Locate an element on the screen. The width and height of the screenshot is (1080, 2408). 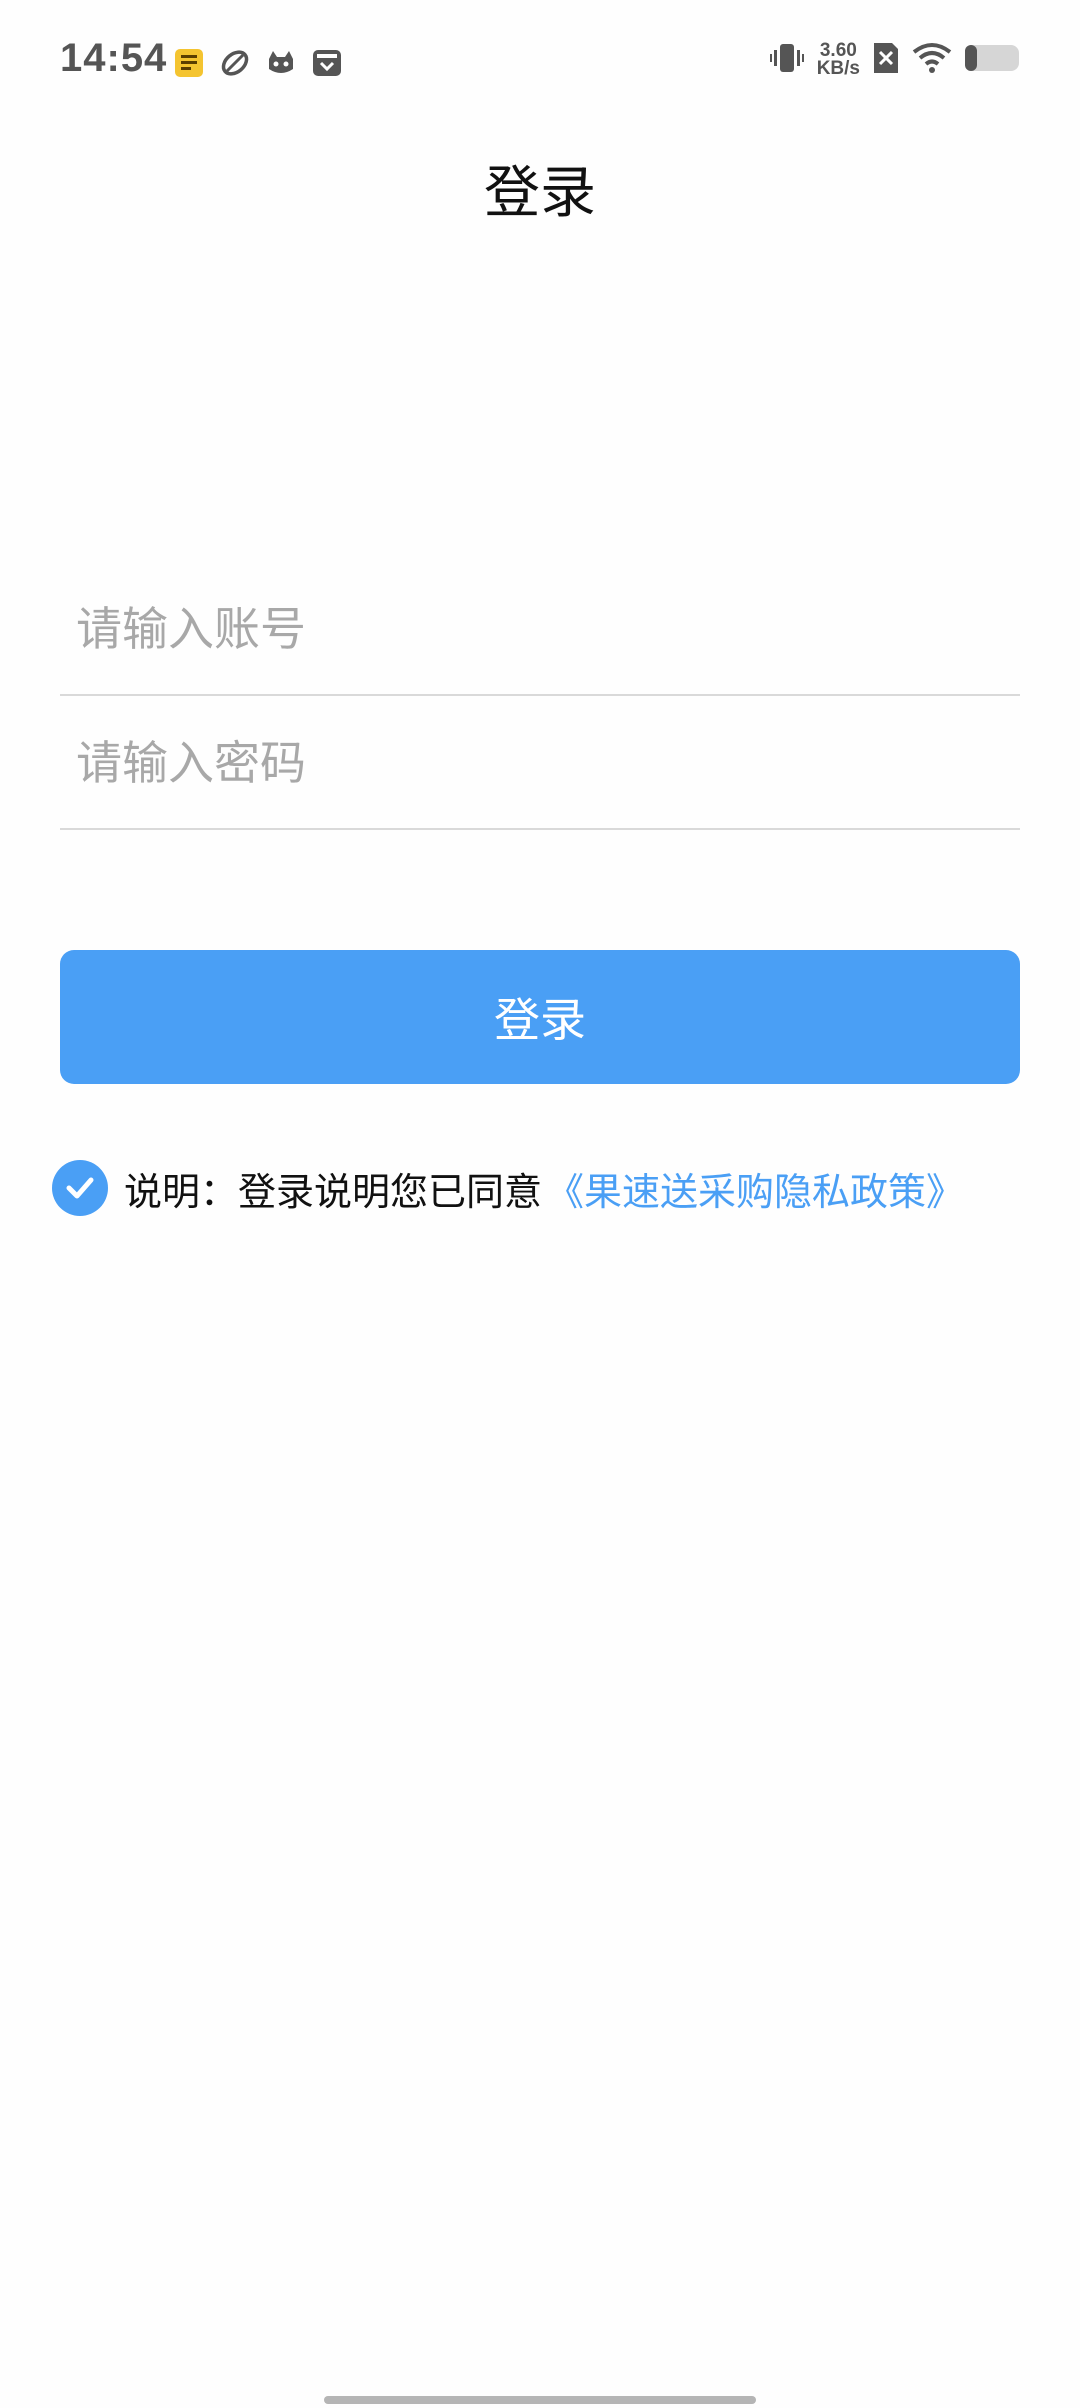
account-field is located at coordinates (540, 629).